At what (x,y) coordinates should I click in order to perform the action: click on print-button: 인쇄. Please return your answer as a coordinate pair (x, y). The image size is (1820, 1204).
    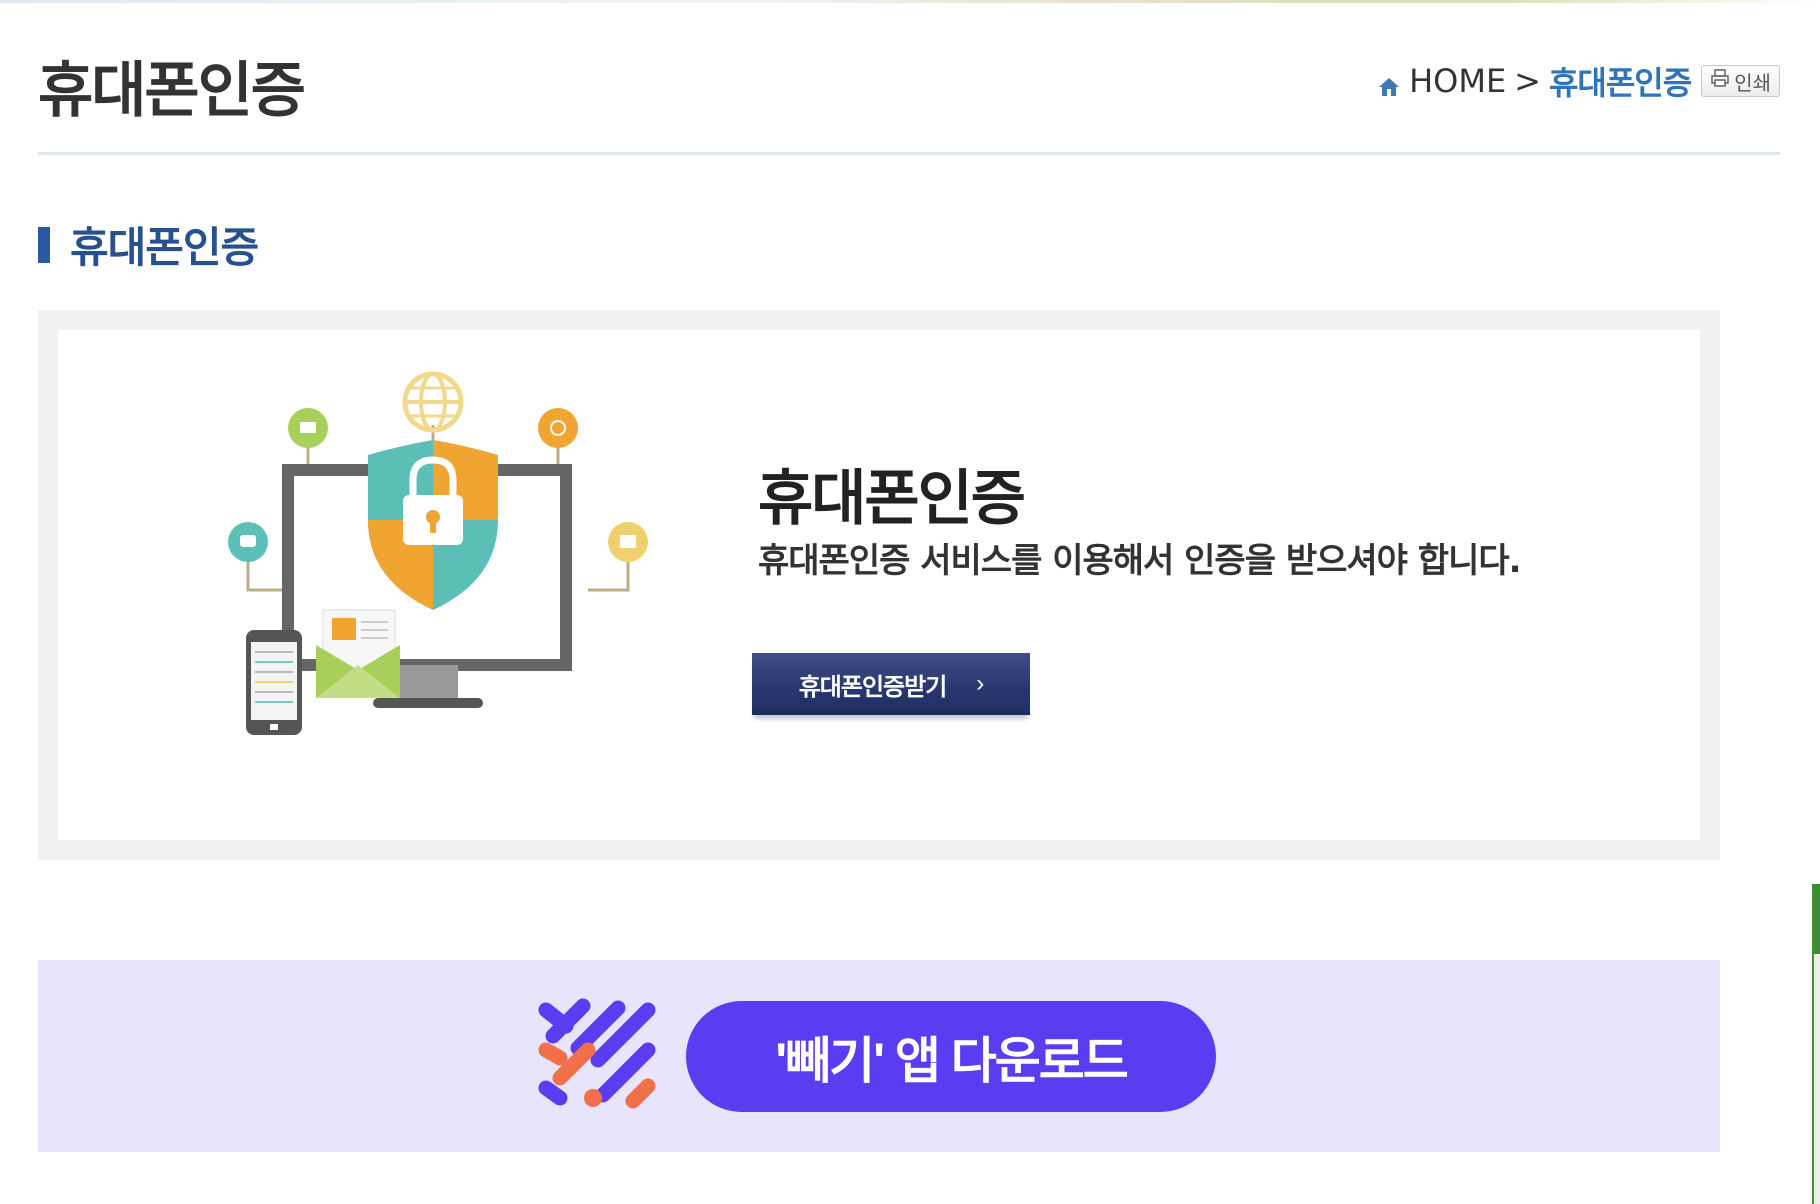
    Looking at the image, I should click on (1740, 81).